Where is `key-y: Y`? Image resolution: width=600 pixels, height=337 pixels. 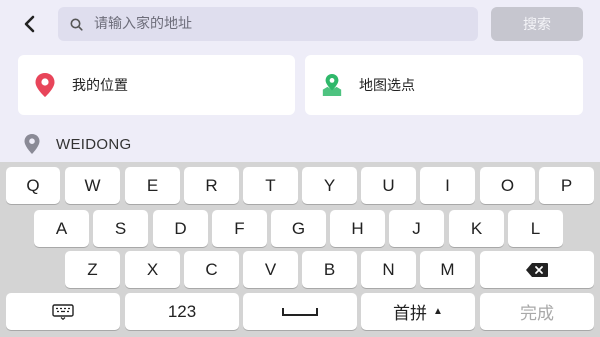 key-y: Y is located at coordinates (329, 185).